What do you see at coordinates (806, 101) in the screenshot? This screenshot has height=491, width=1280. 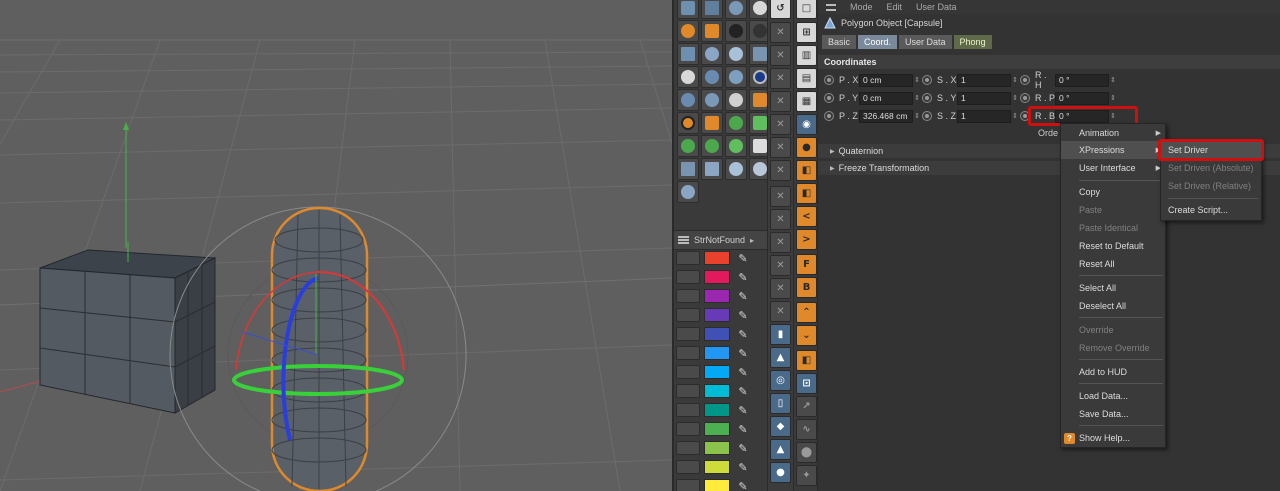 I see `layout-view-icon: ▦` at bounding box center [806, 101].